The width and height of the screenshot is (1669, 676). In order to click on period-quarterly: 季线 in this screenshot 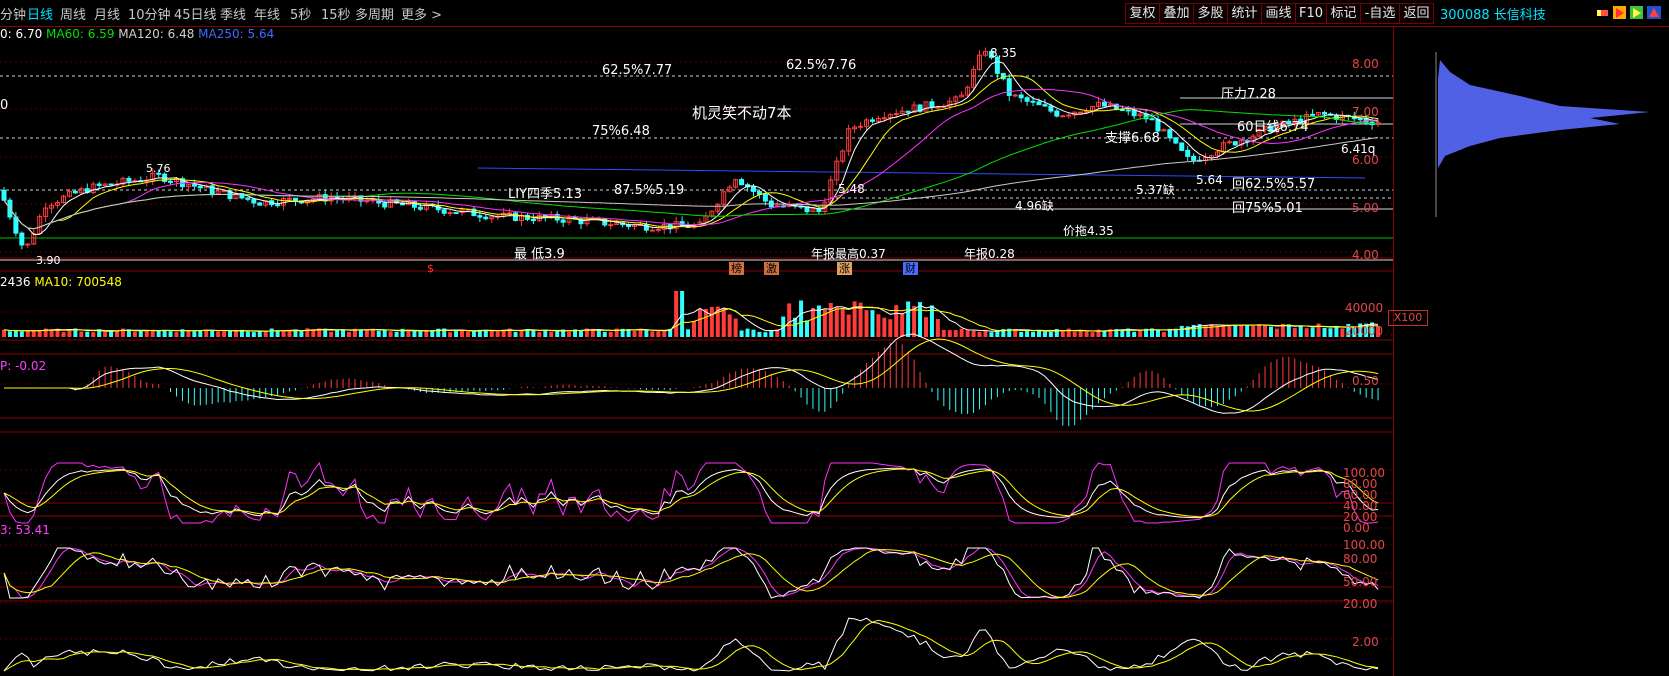, I will do `click(233, 13)`.